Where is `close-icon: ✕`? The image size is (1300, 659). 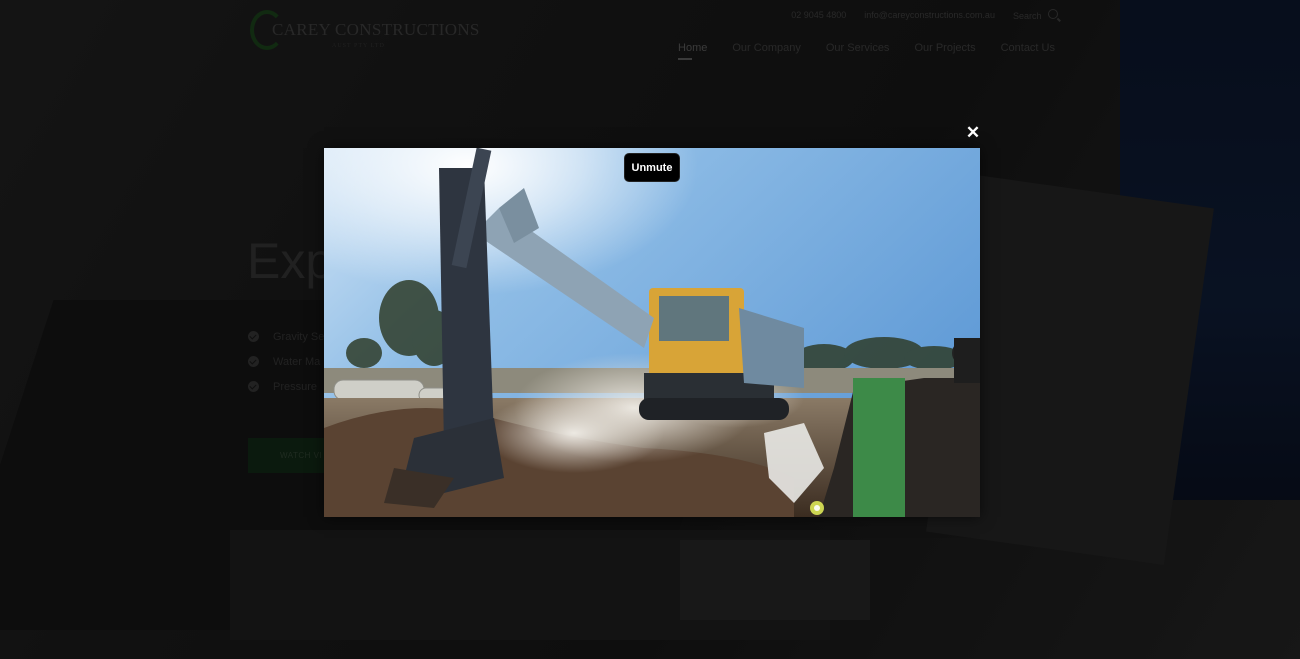 close-icon: ✕ is located at coordinates (973, 133).